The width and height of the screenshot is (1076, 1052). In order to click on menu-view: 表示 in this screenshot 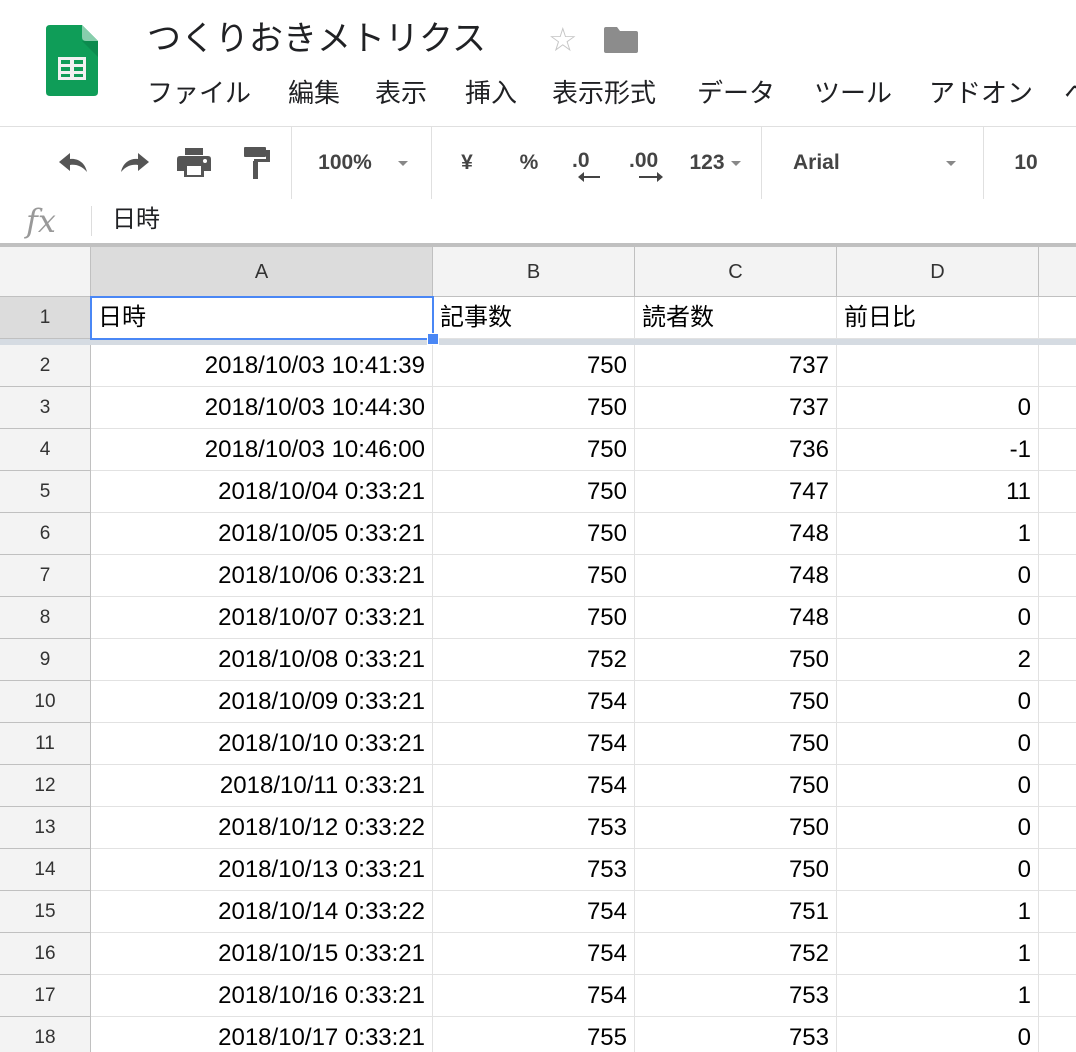, I will do `click(401, 94)`.